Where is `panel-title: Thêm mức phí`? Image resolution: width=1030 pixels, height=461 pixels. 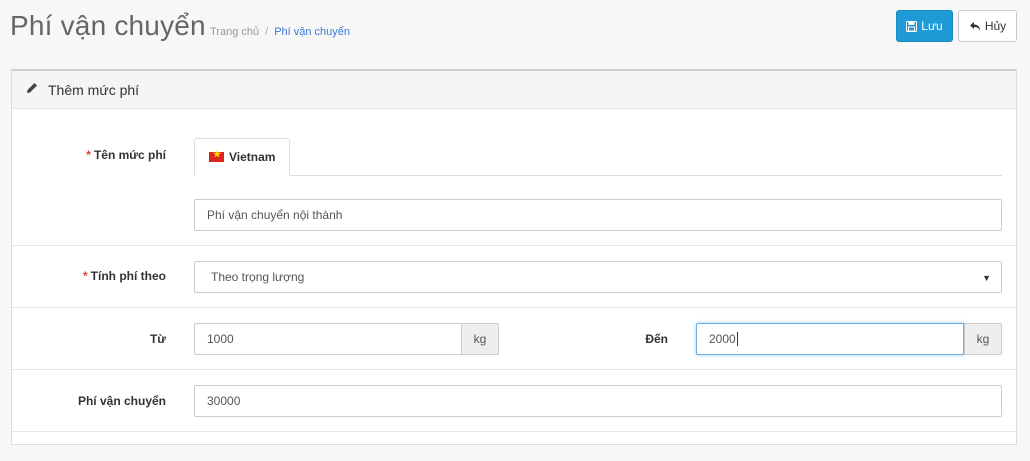 panel-title: Thêm mức phí is located at coordinates (94, 89).